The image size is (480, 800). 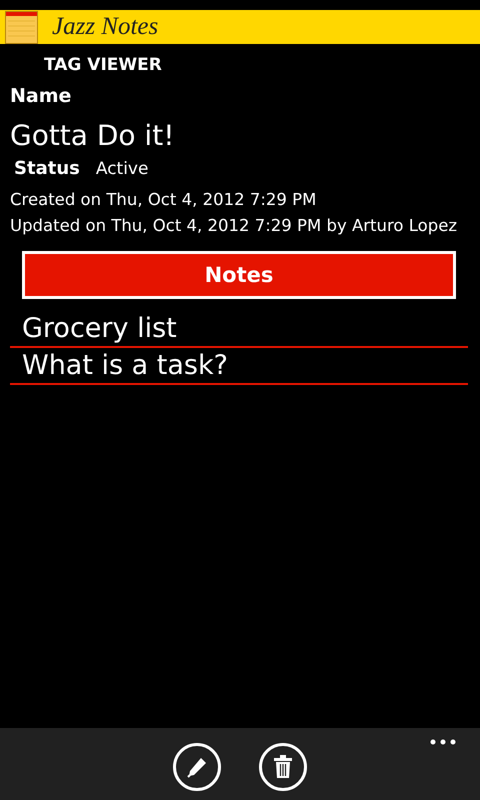 I want to click on tag-name: Gotta Do it!, so click(x=93, y=135).